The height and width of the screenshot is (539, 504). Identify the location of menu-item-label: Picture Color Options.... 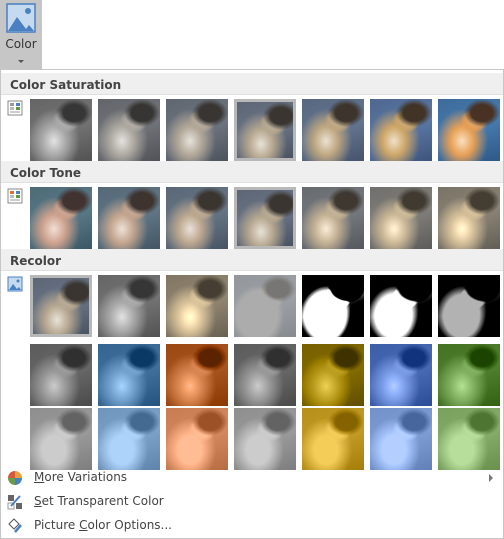
(103, 525).